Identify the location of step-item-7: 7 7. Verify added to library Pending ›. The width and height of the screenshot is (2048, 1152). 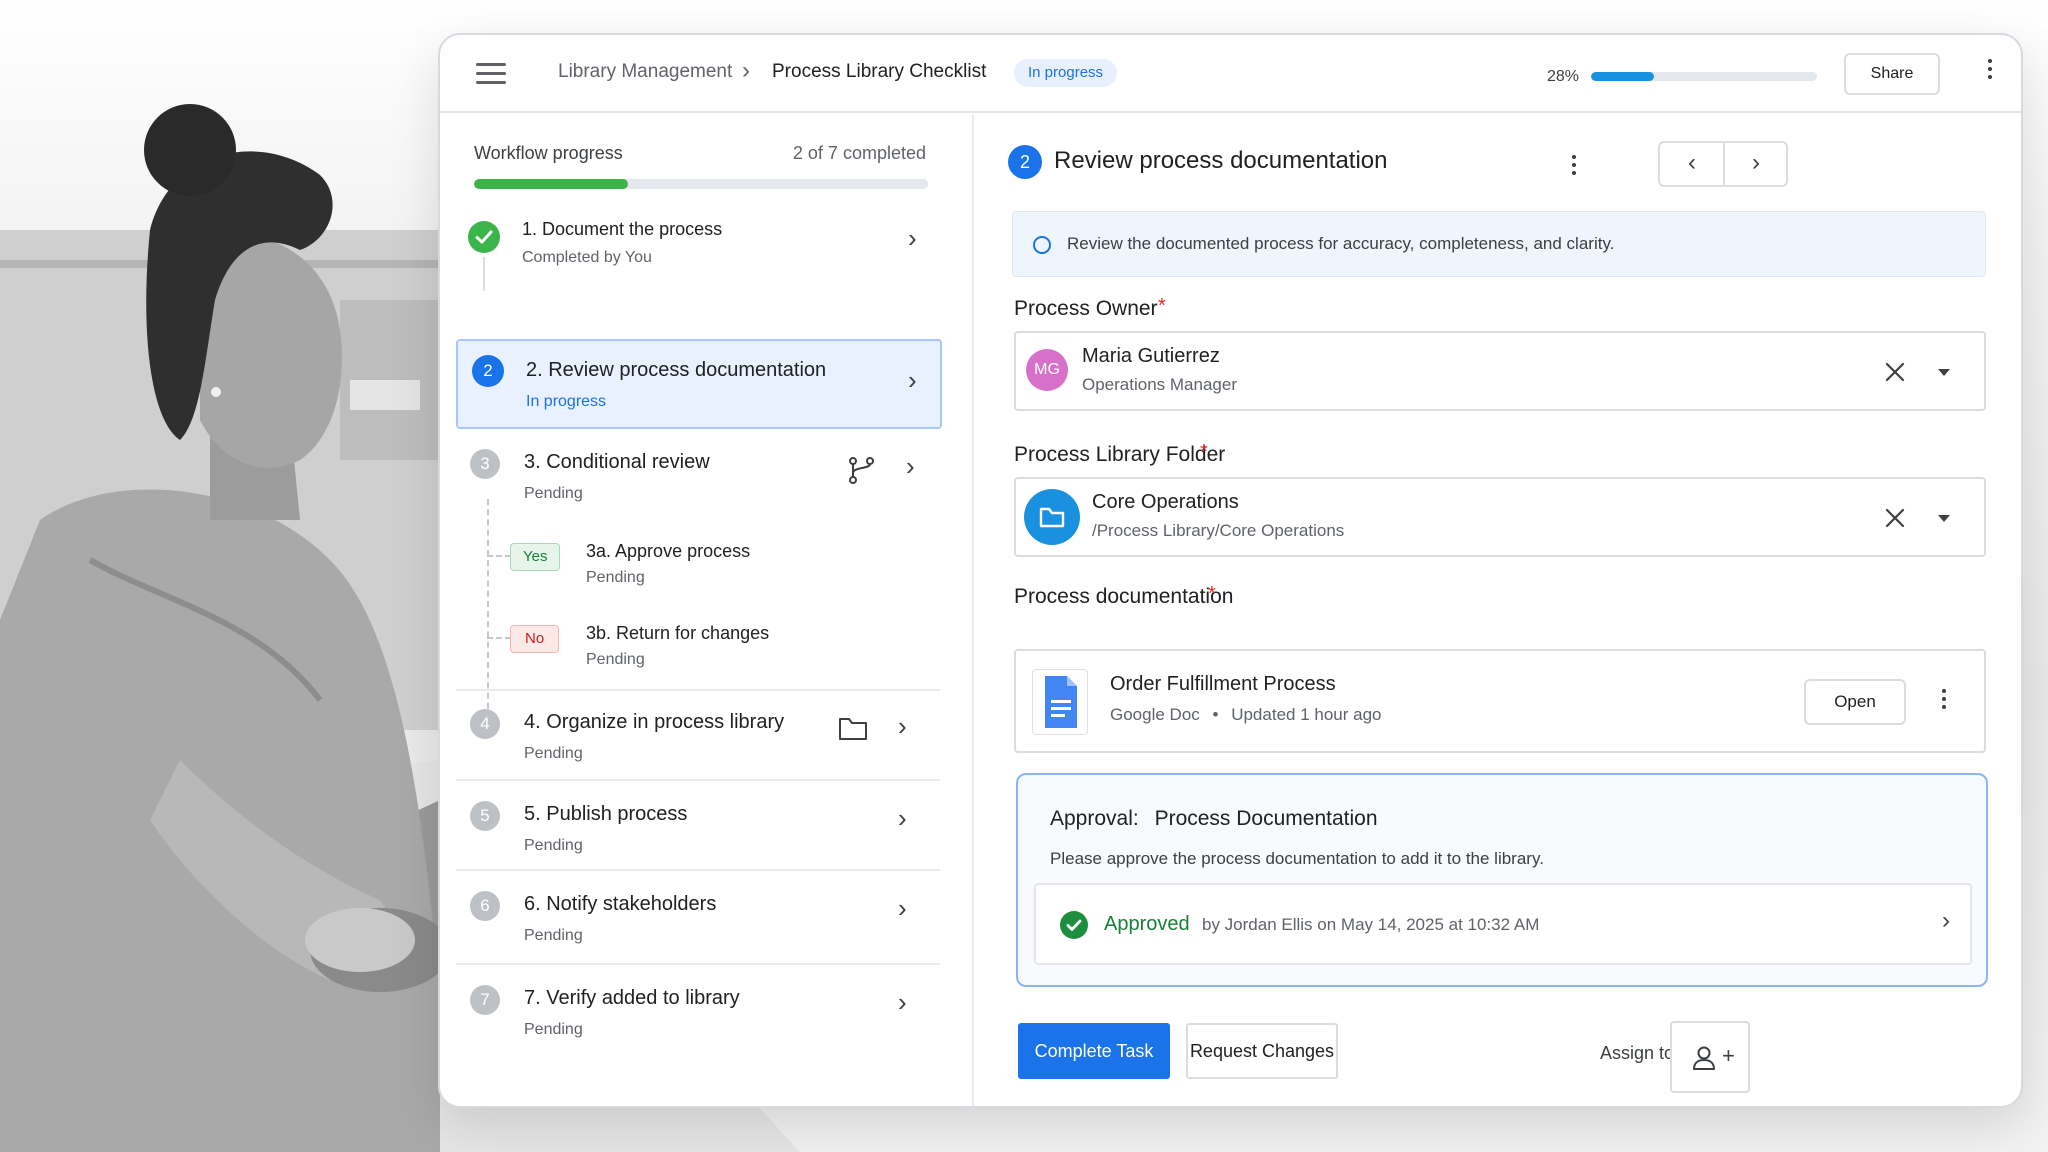
(698, 1016).